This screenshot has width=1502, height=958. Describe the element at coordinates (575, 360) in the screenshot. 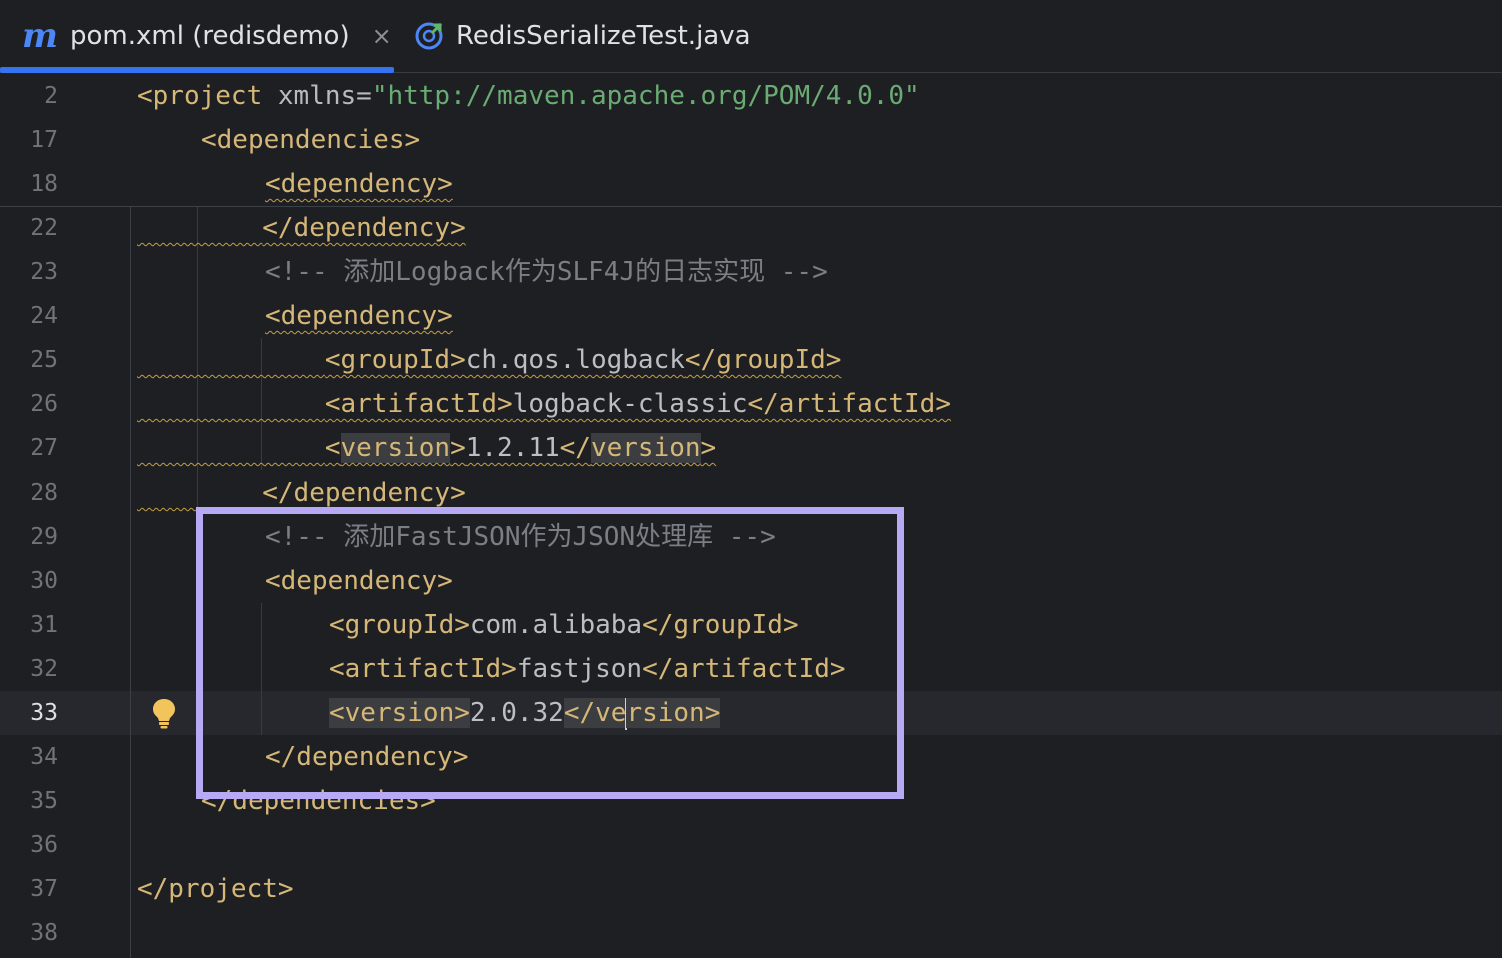

I see `xml-text: ch.qos.logback` at that location.